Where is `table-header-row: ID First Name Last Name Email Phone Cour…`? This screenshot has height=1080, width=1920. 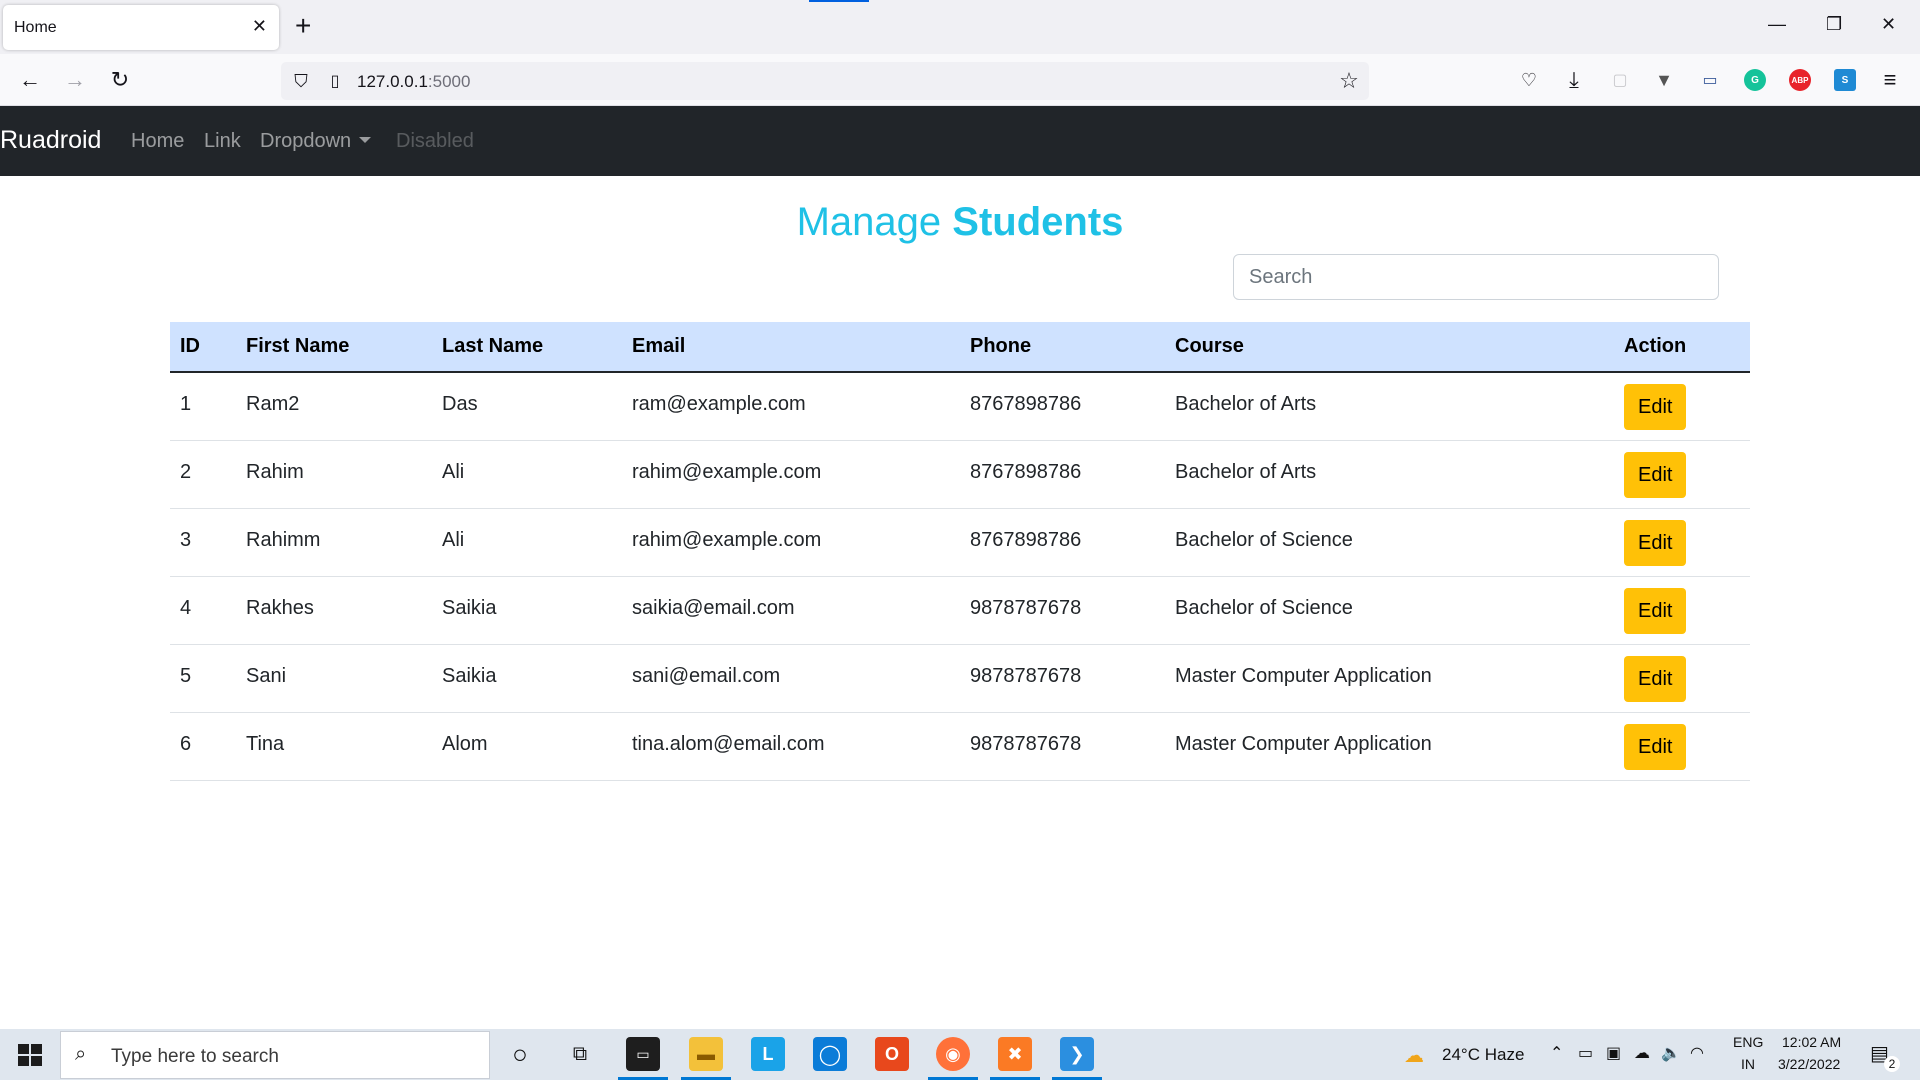 table-header-row: ID First Name Last Name Email Phone Cour… is located at coordinates (960, 347).